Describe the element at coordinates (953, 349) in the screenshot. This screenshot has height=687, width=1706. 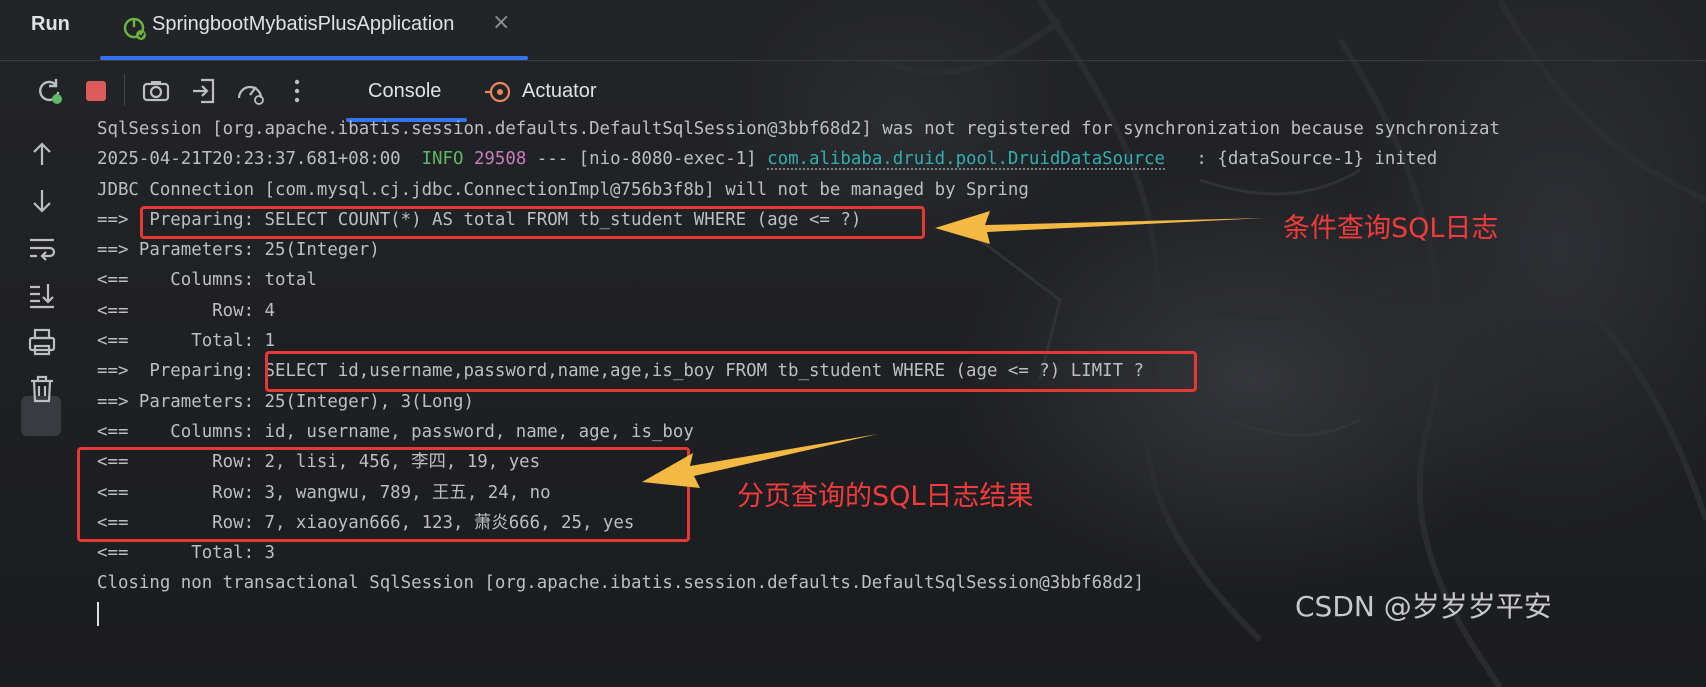
I see `annotation-arrows` at that location.